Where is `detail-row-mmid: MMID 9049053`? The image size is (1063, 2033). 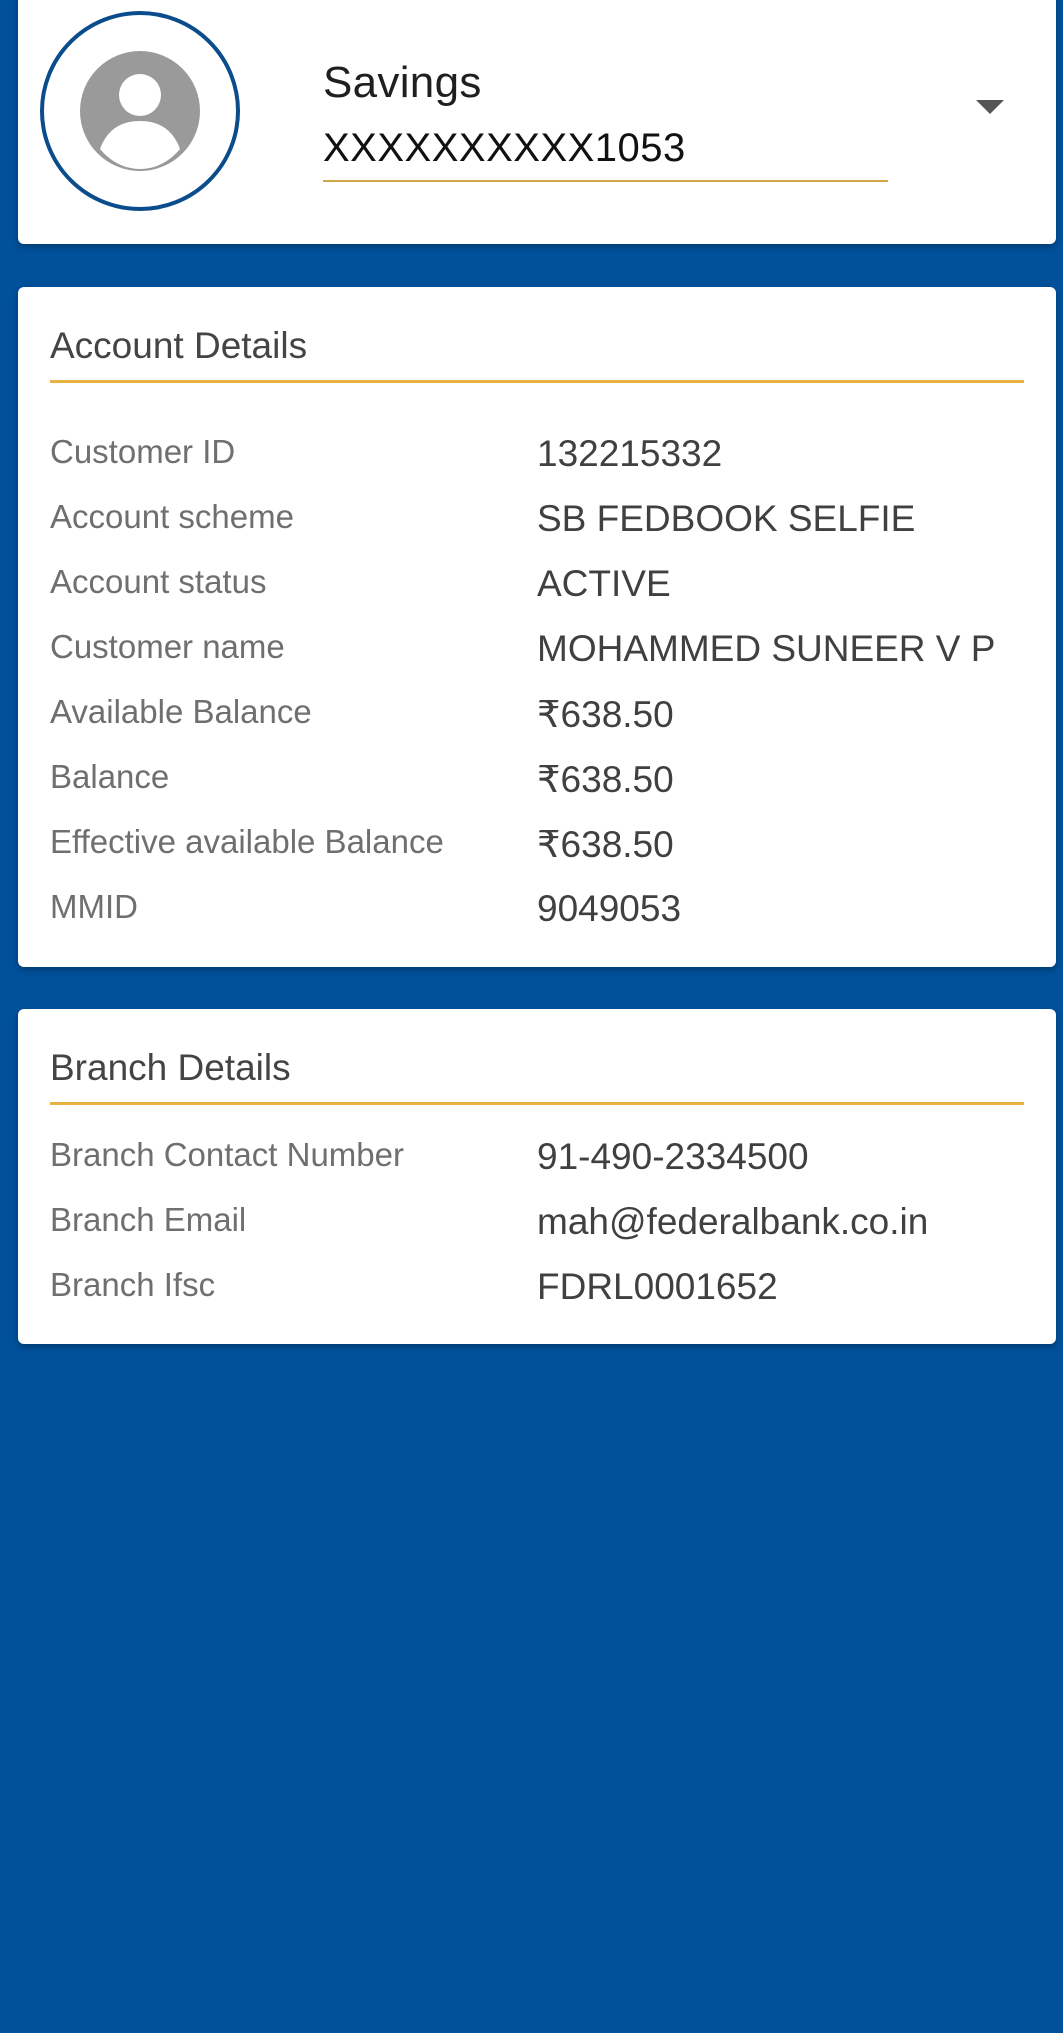 detail-row-mmid: MMID 9049053 is located at coordinates (537, 920).